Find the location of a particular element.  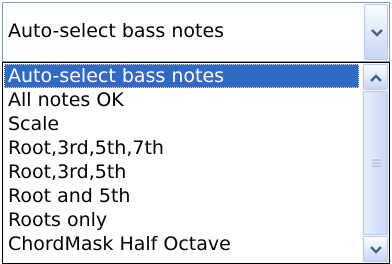

chevron-up-icon is located at coordinates (376, 78).